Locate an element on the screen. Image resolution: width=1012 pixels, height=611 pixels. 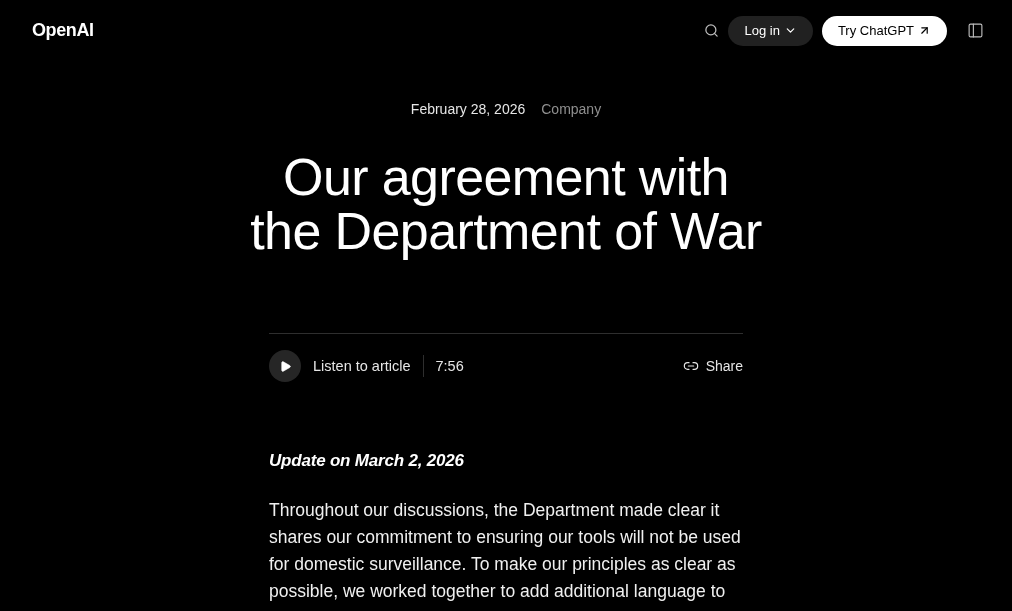
play-button is located at coordinates (285, 366).